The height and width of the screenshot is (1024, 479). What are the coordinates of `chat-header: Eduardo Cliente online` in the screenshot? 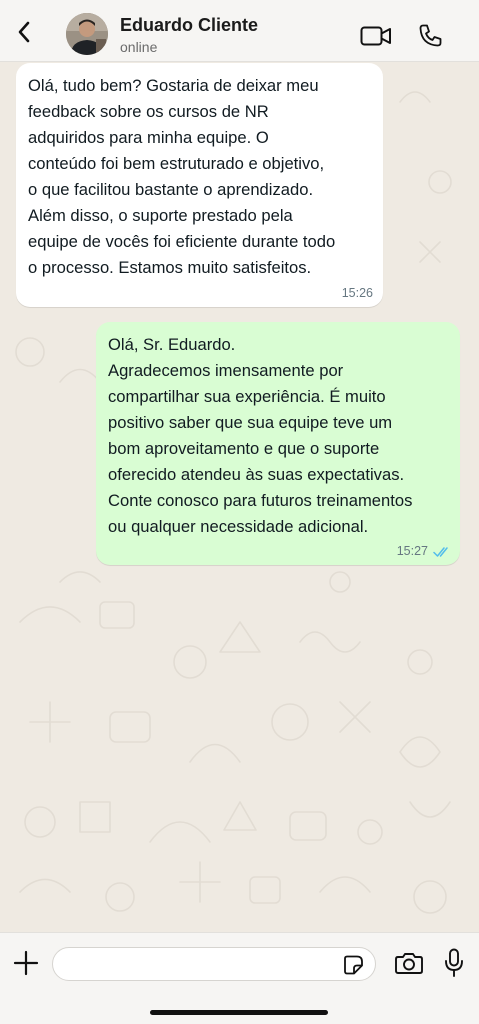 It's located at (239, 31).